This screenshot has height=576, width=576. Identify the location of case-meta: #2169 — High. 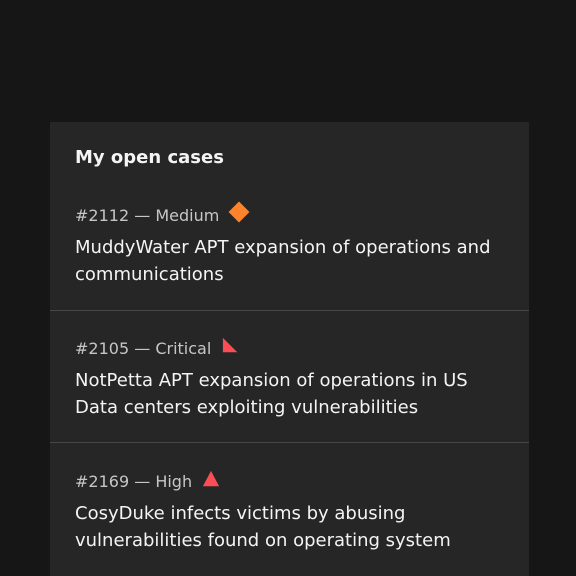
(289, 482).